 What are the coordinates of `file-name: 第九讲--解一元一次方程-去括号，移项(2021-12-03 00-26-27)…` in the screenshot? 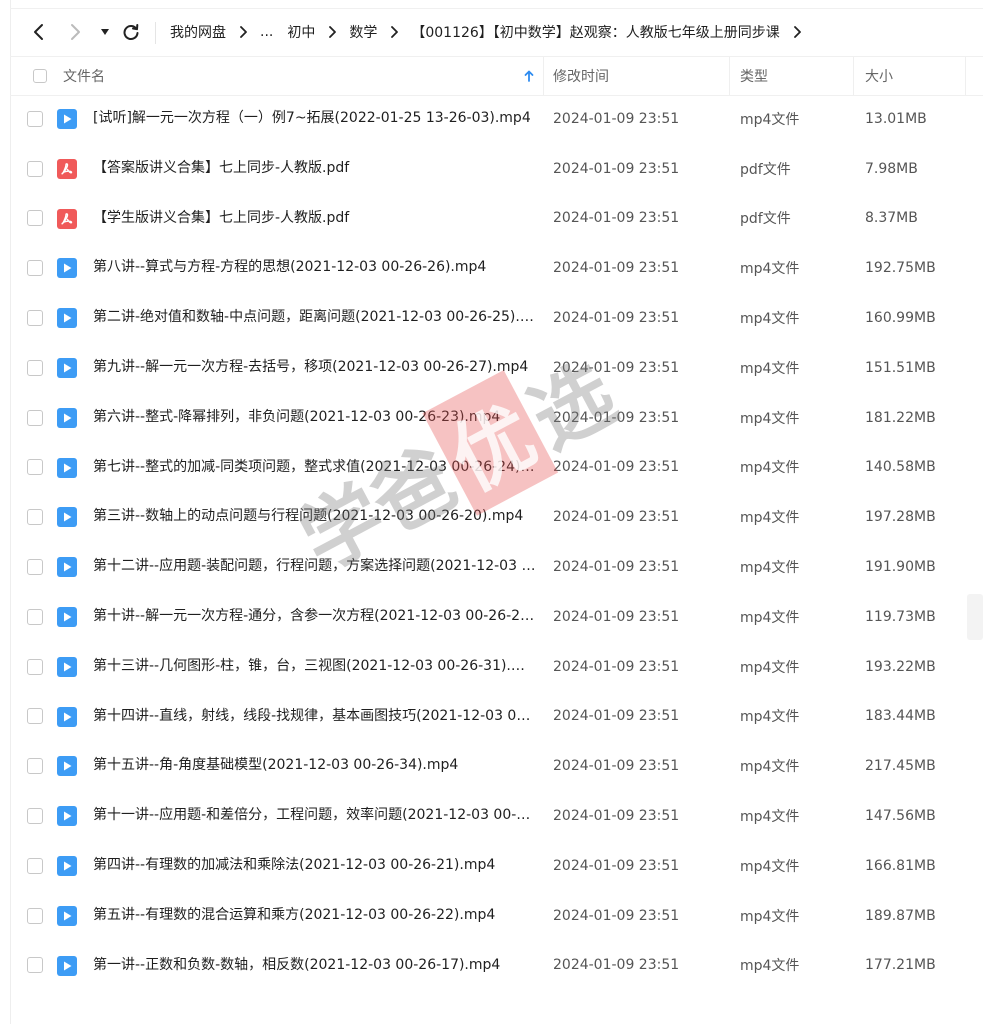 It's located at (315, 368).